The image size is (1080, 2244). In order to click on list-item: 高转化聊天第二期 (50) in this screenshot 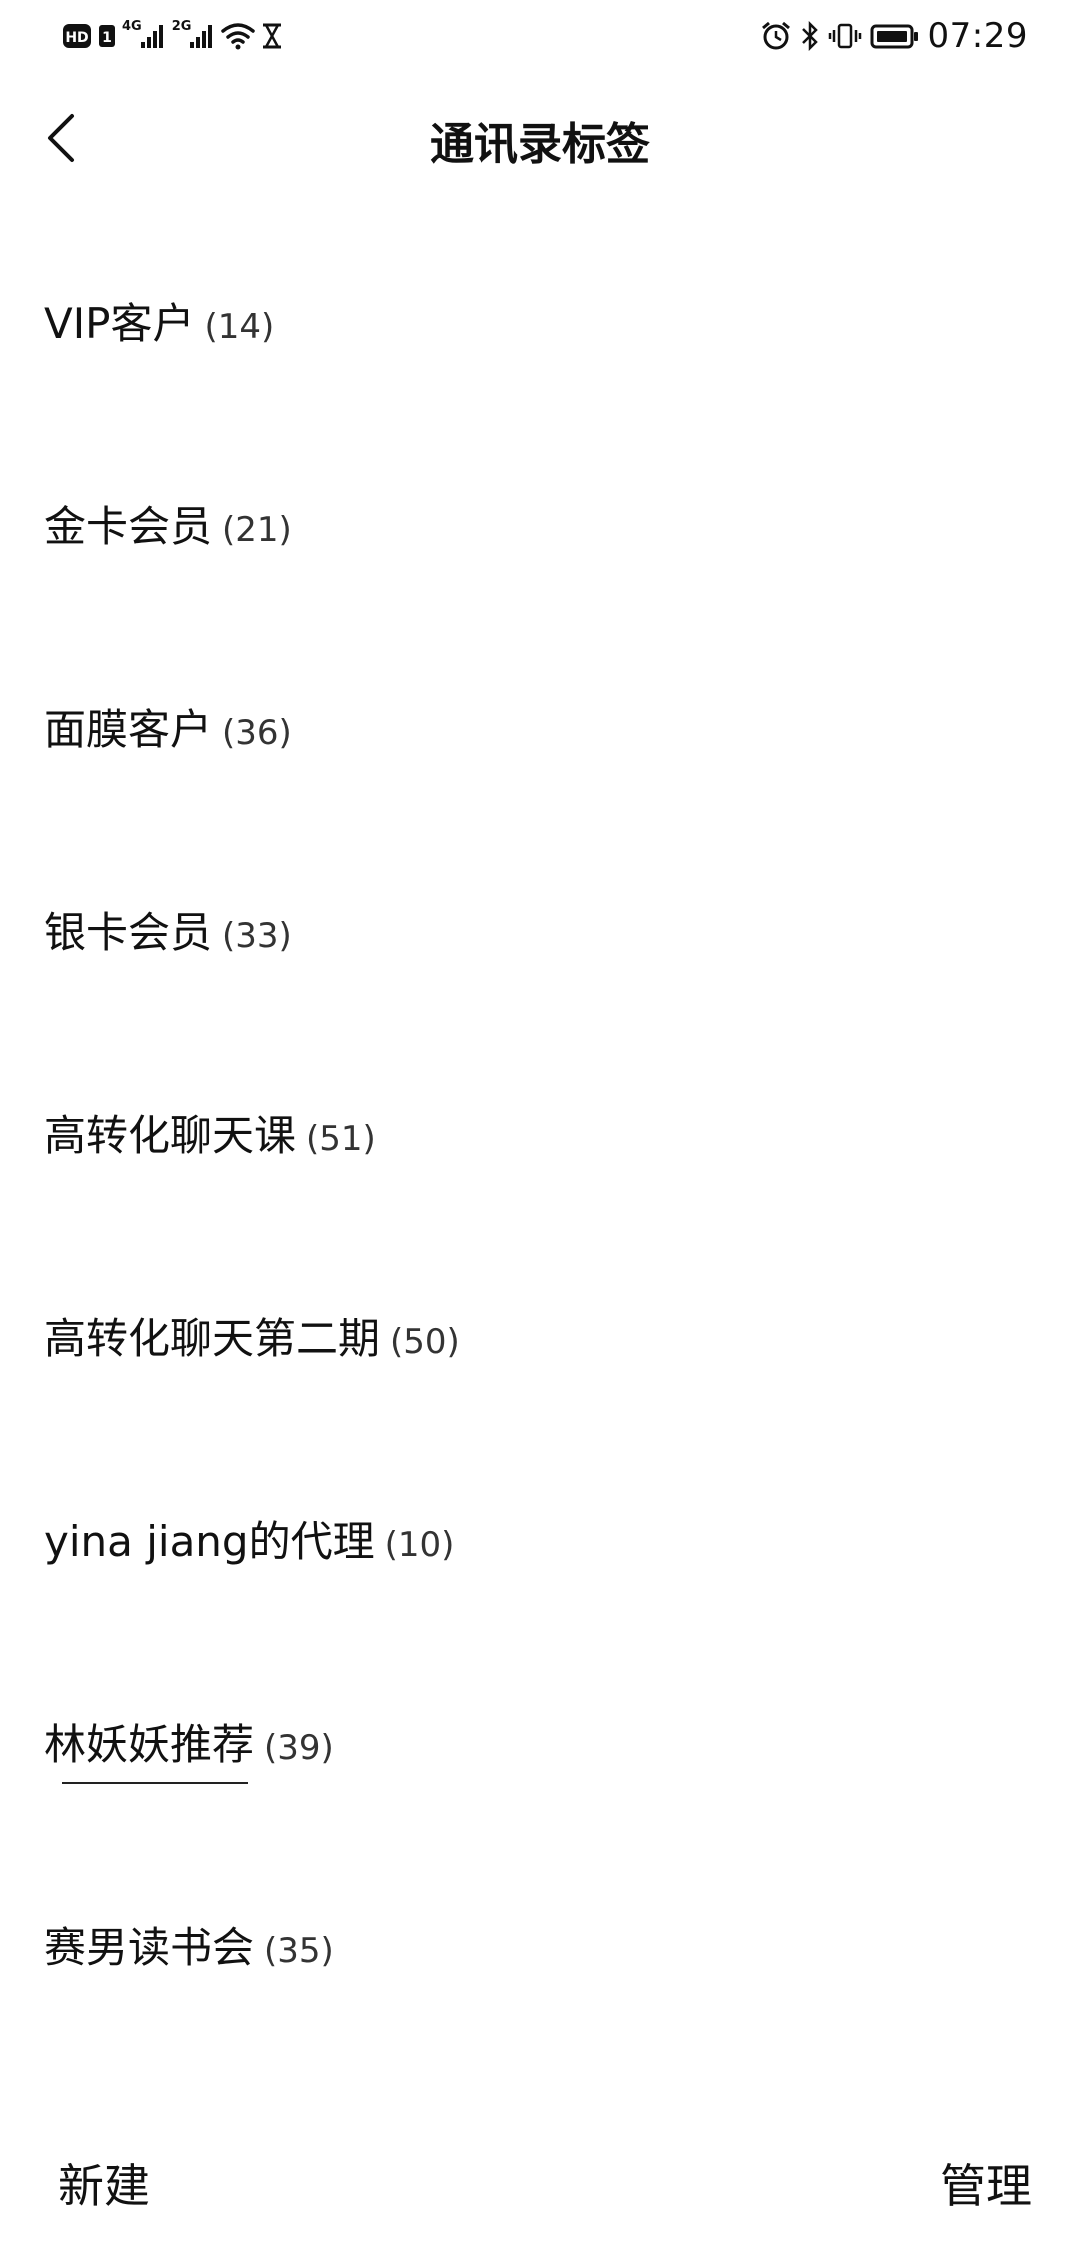, I will do `click(540, 1364)`.